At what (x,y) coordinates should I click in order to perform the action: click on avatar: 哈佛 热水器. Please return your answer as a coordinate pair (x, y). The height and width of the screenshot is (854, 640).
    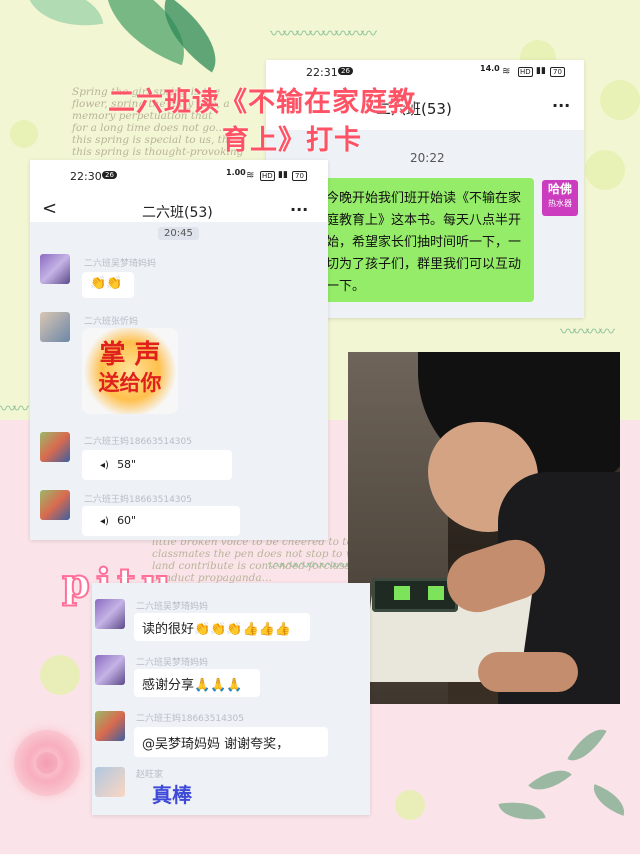
    Looking at the image, I should click on (560, 198).